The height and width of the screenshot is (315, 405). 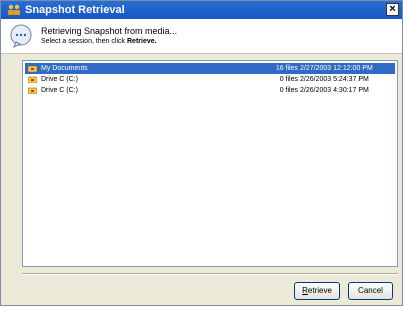 I want to click on header-subtitle-text: Select a session, then click, so click(x=83, y=41).